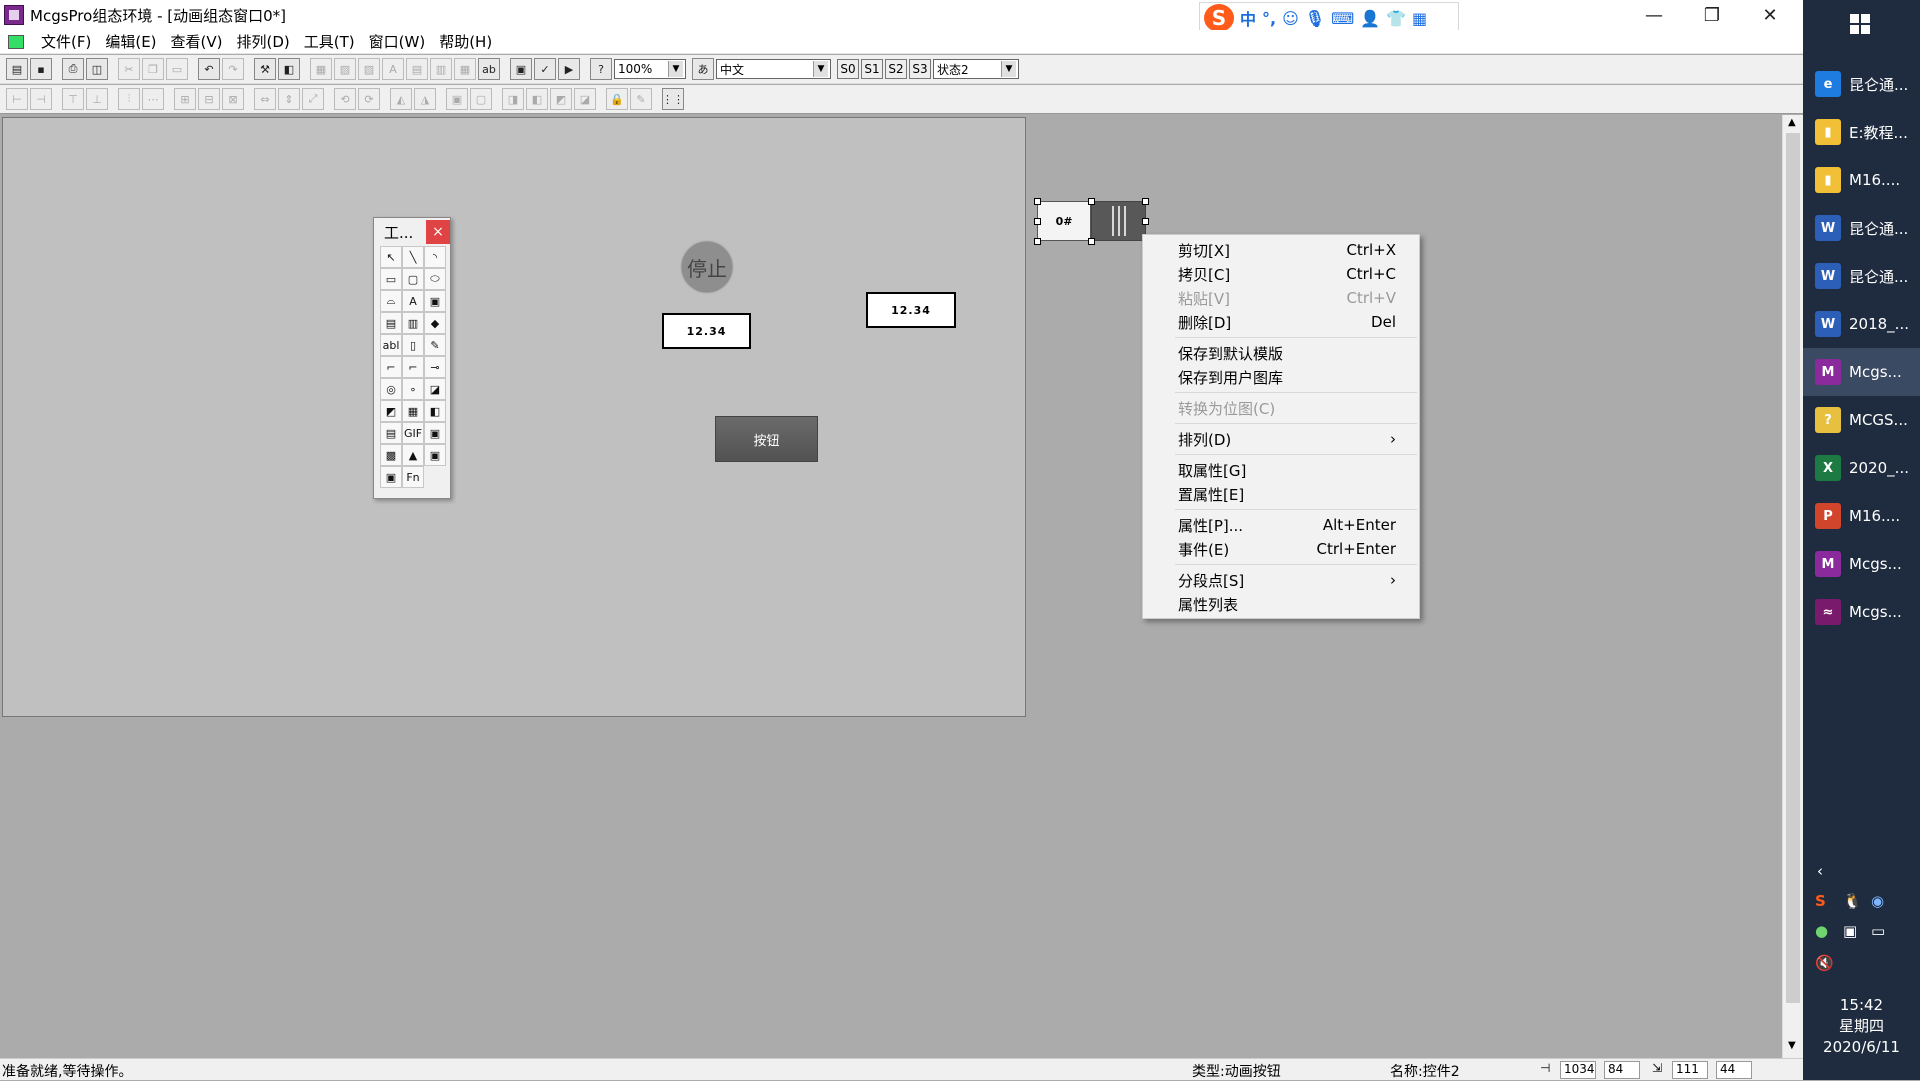 The width and height of the screenshot is (1920, 1081). I want to click on toolbox-tool-27: ▩, so click(391, 455).